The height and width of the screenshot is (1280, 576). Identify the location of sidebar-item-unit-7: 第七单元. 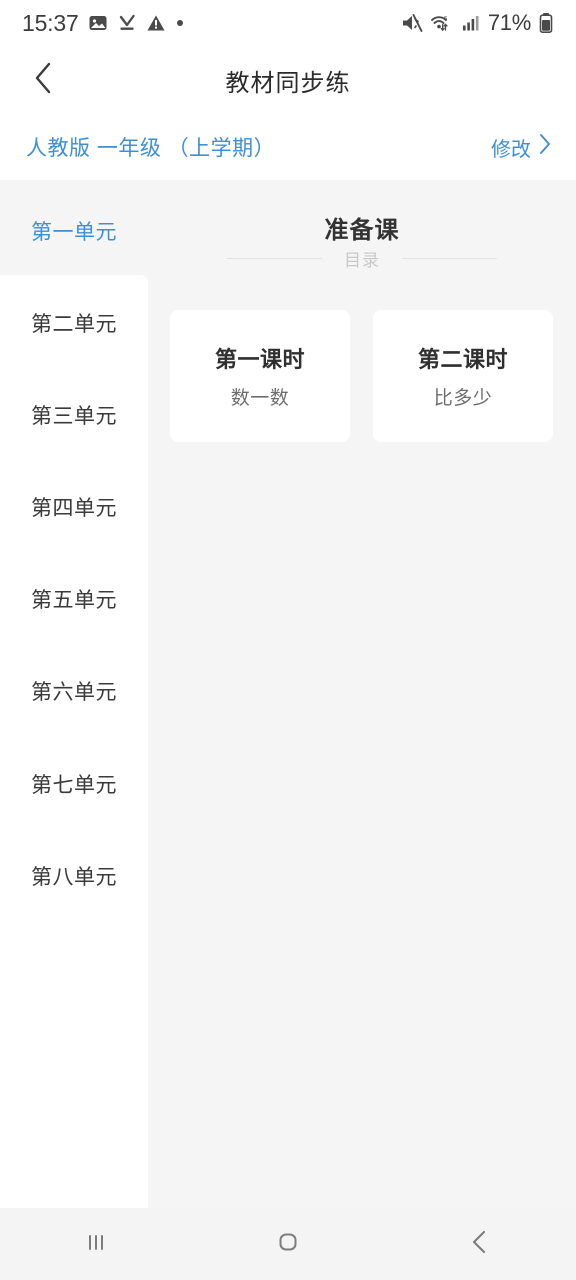
(74, 784).